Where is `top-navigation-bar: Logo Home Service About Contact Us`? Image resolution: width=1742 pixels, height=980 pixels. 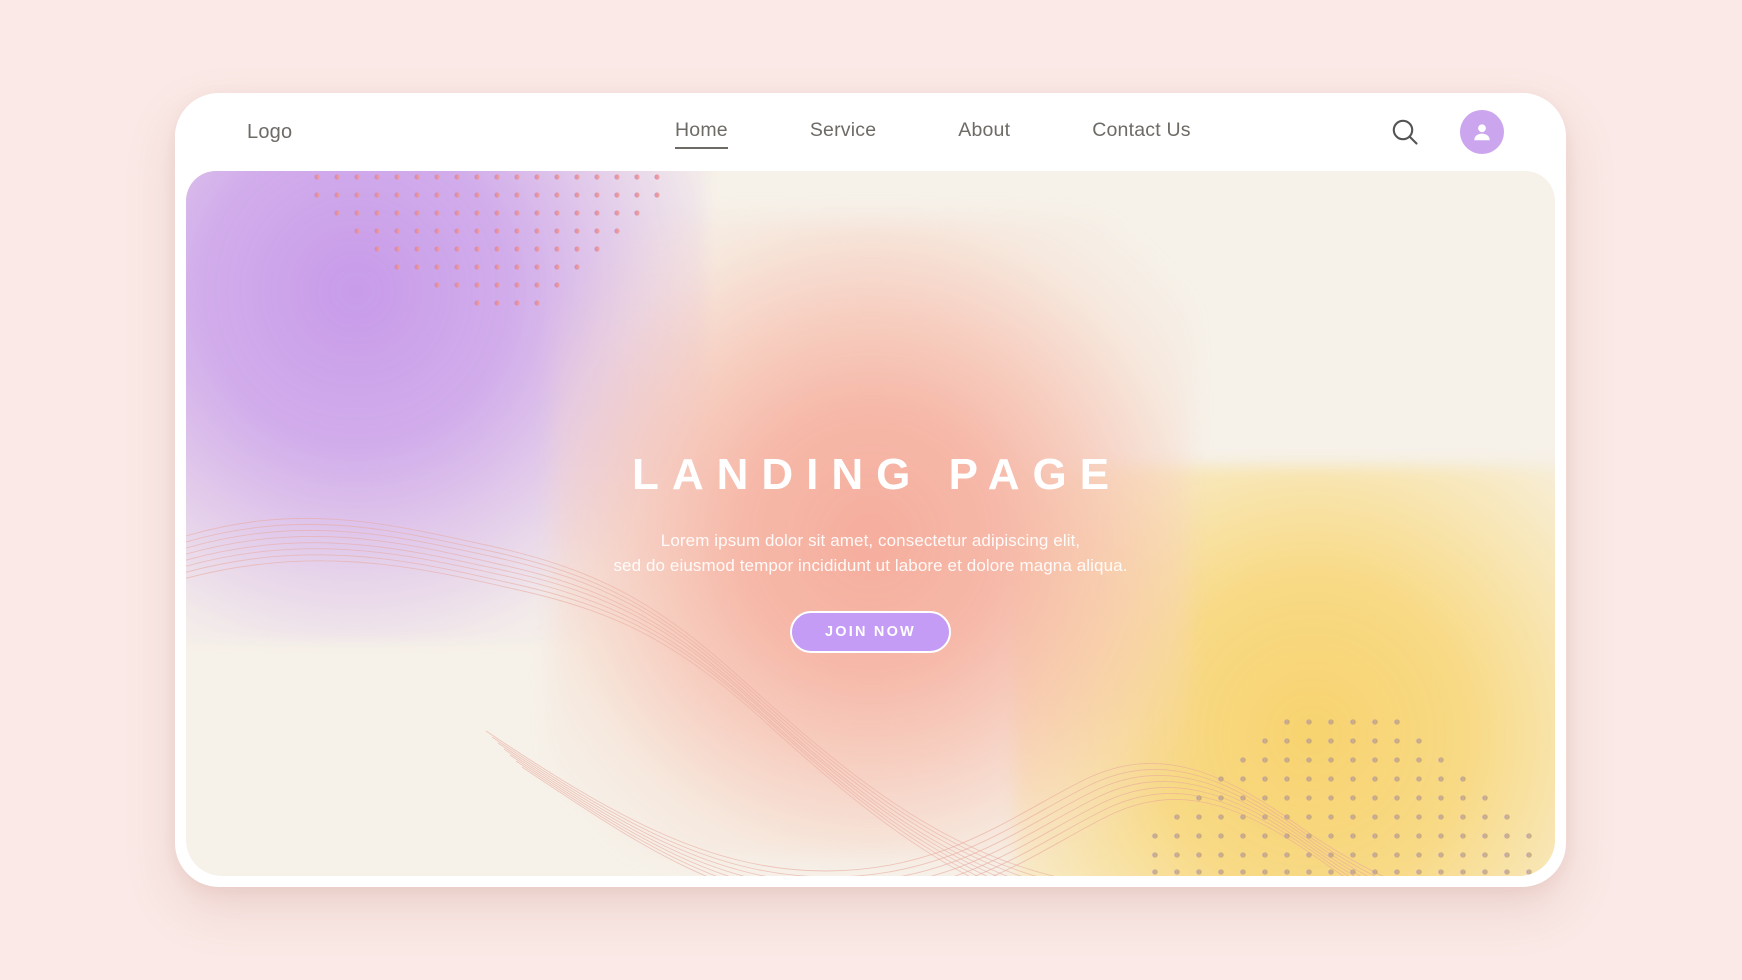
top-navigation-bar: Logo Home Service About Contact Us is located at coordinates (870, 132).